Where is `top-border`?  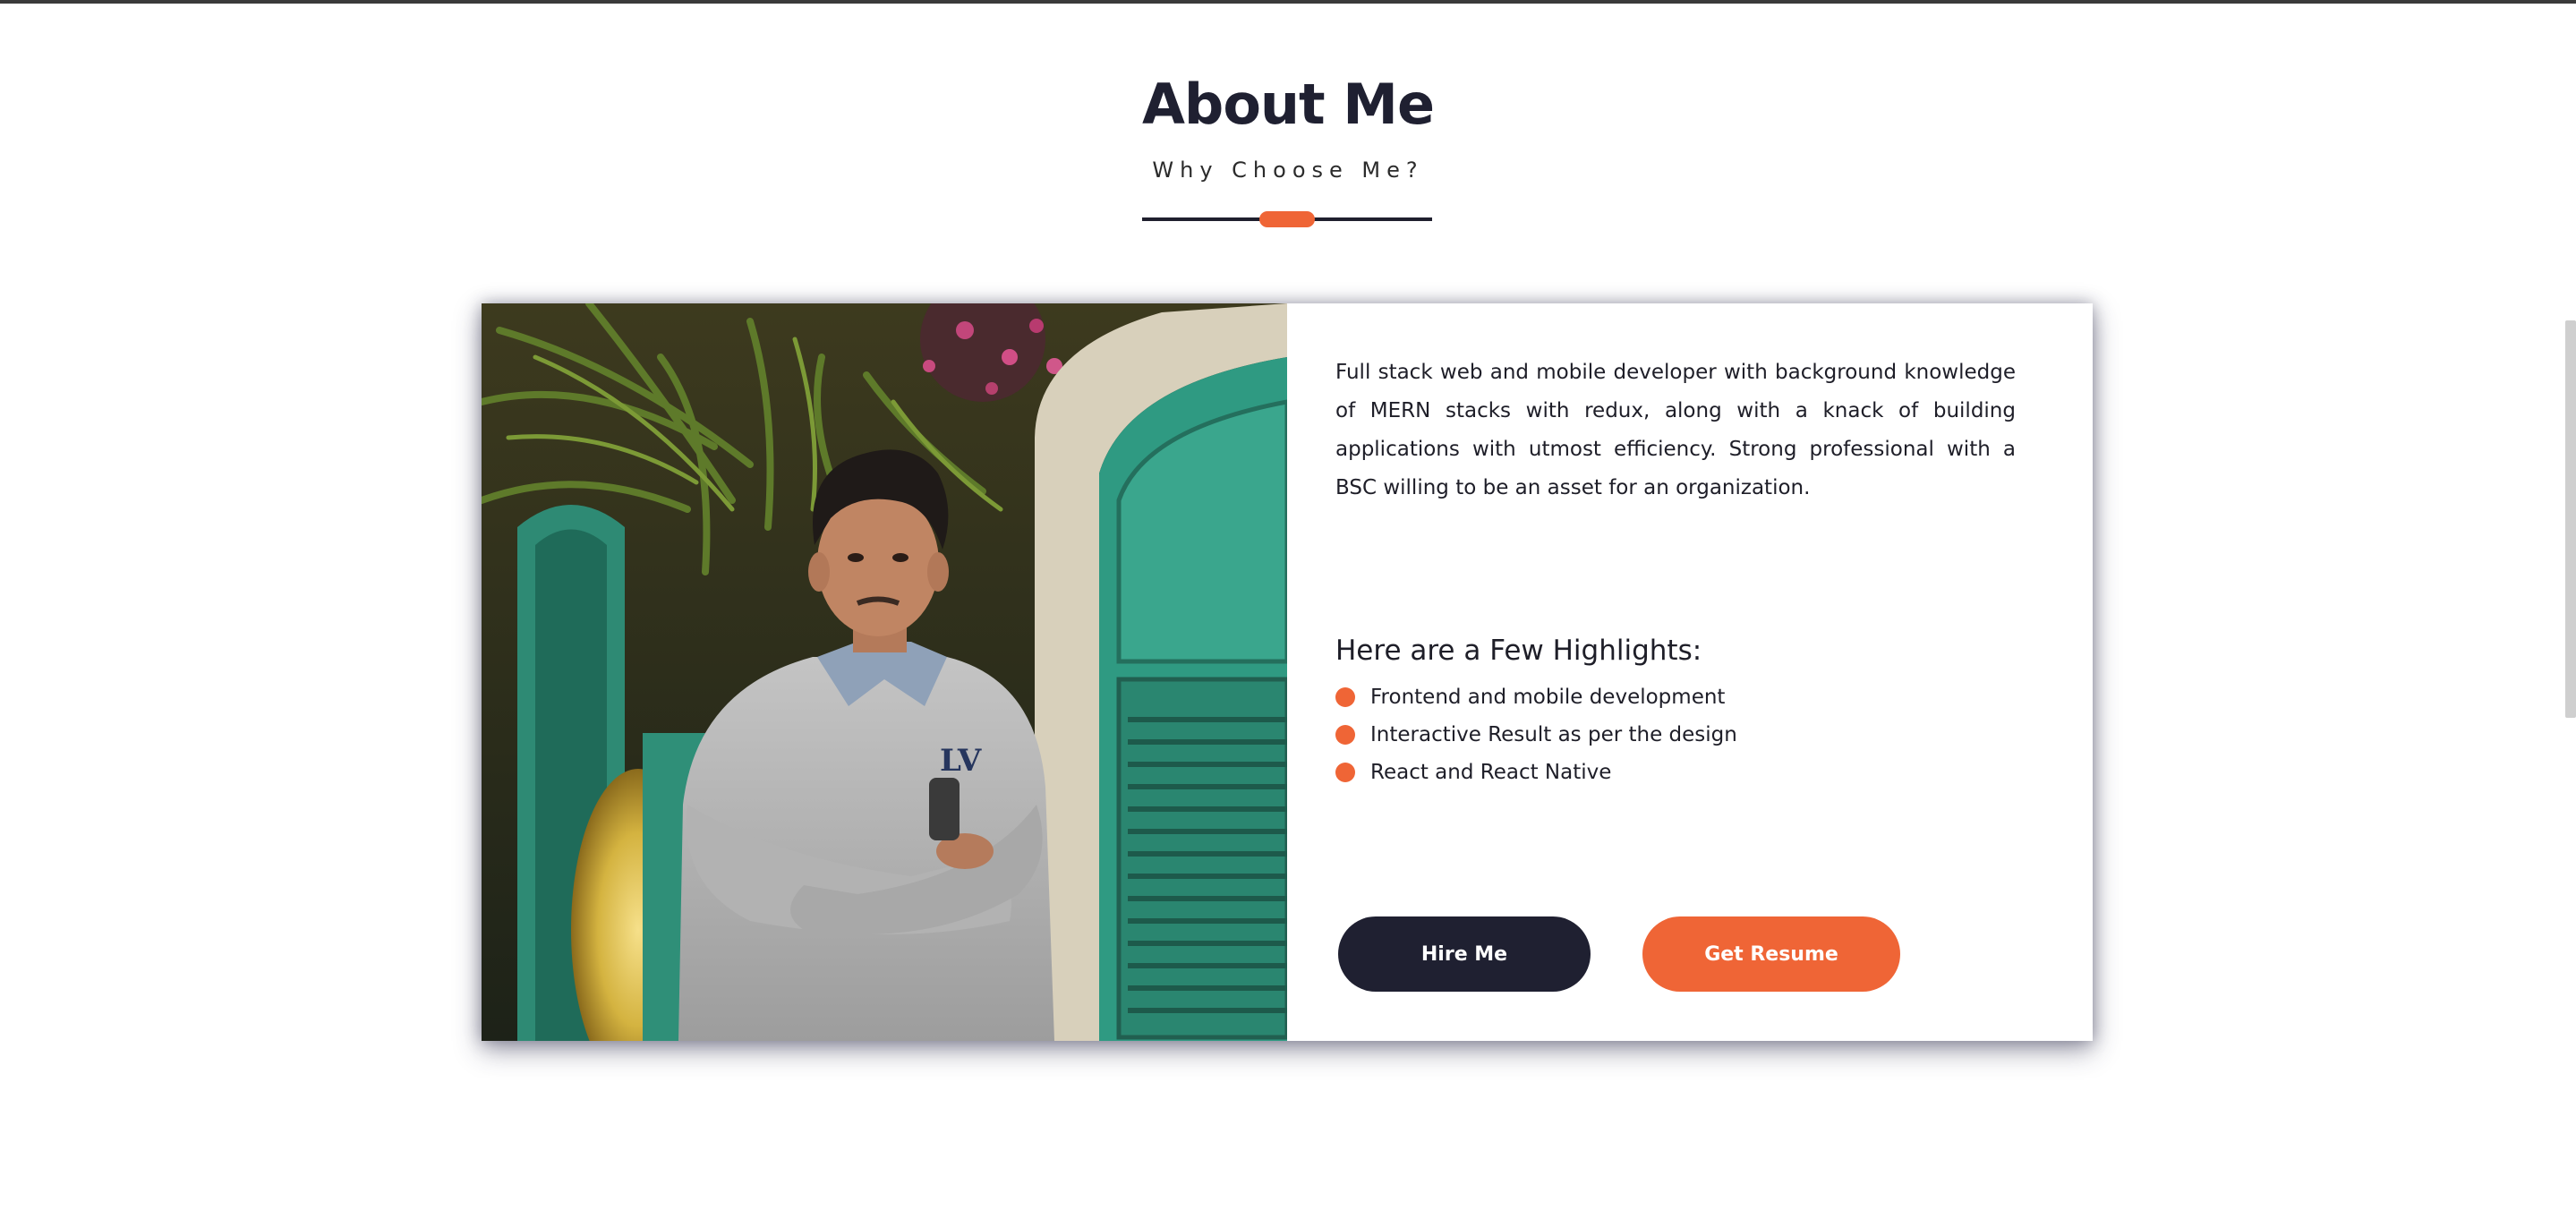 top-border is located at coordinates (1288, 2).